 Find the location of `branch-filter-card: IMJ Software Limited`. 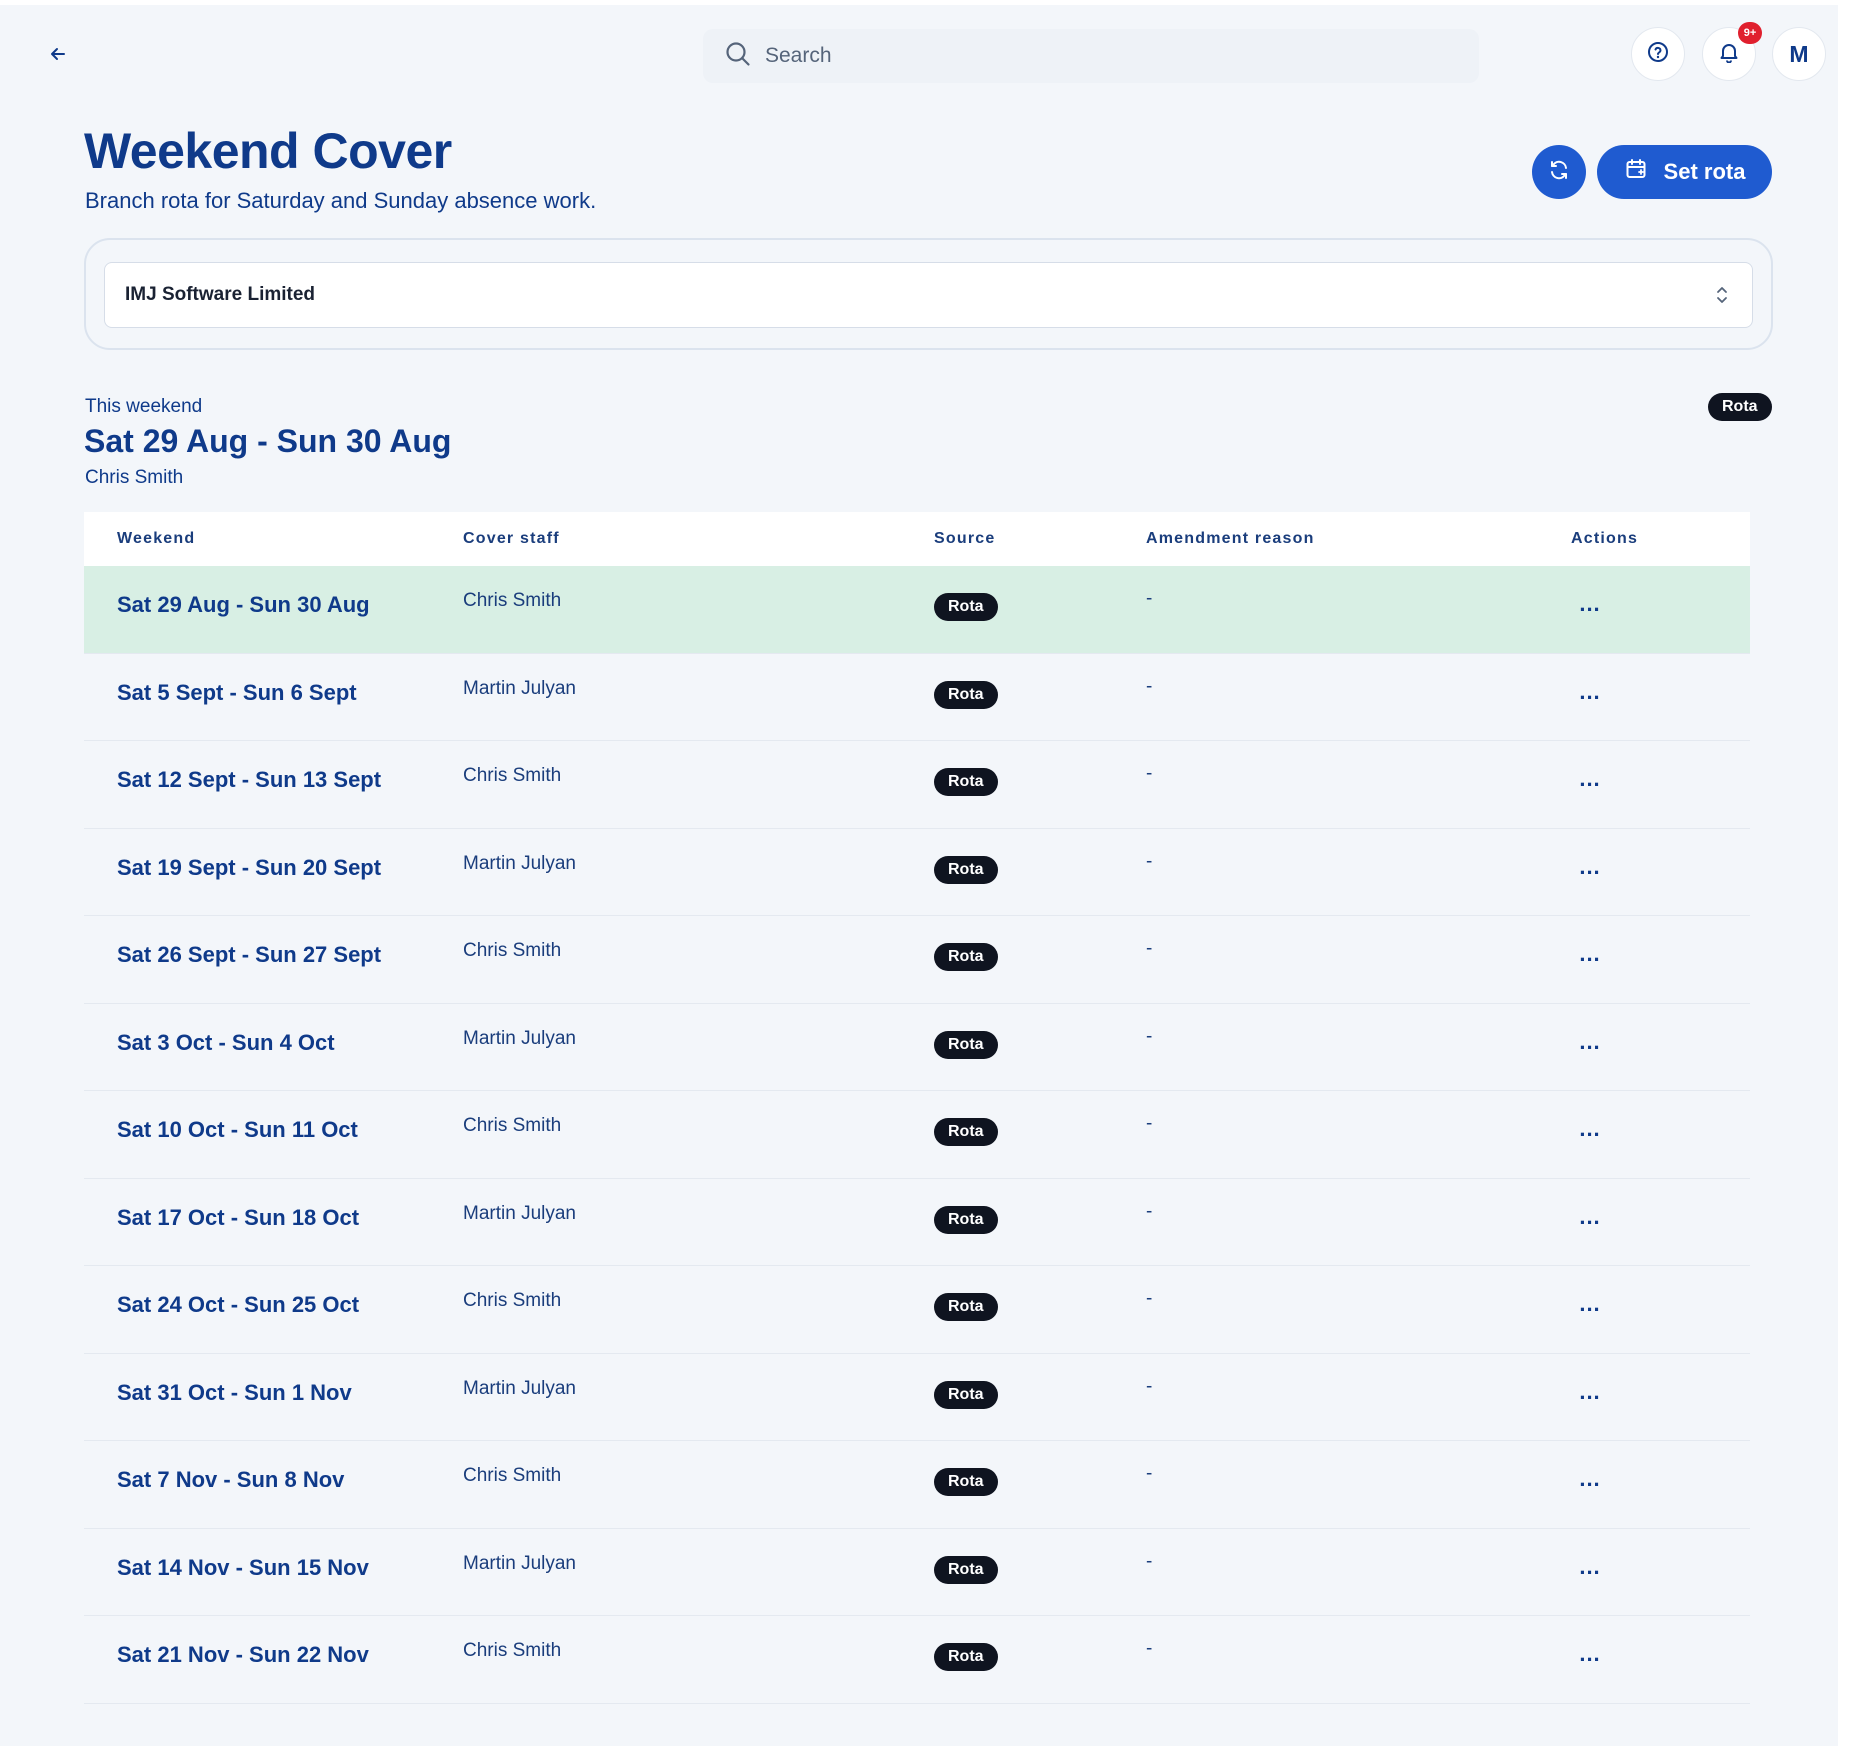

branch-filter-card: IMJ Software Limited is located at coordinates (928, 294).